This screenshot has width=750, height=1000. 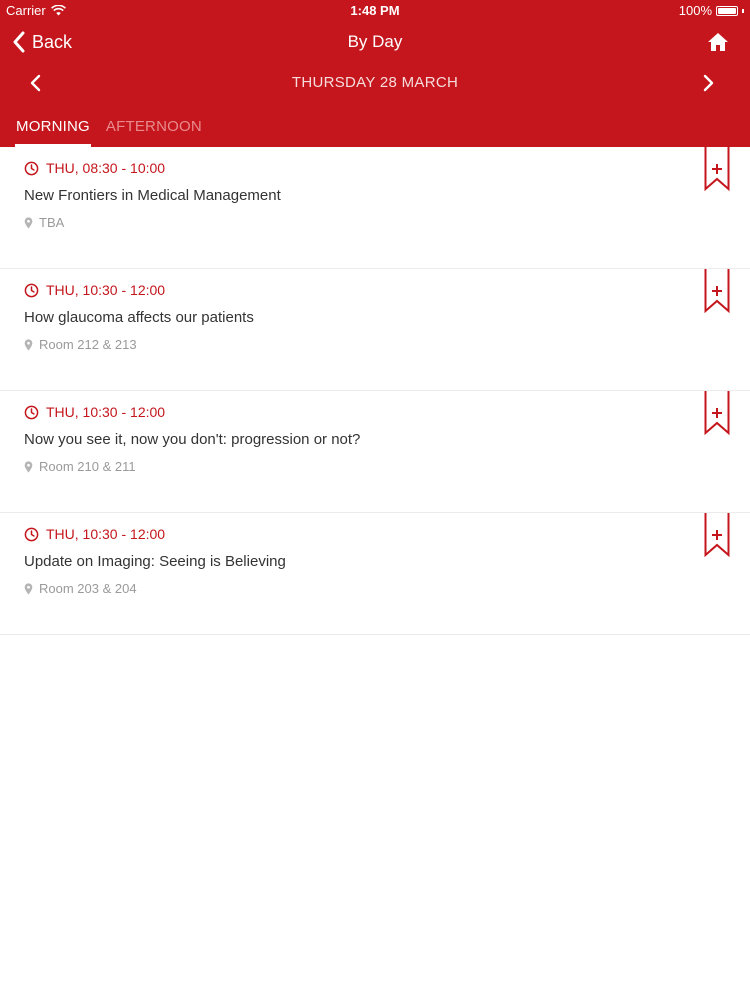 I want to click on session-location: TBA, so click(x=44, y=222).